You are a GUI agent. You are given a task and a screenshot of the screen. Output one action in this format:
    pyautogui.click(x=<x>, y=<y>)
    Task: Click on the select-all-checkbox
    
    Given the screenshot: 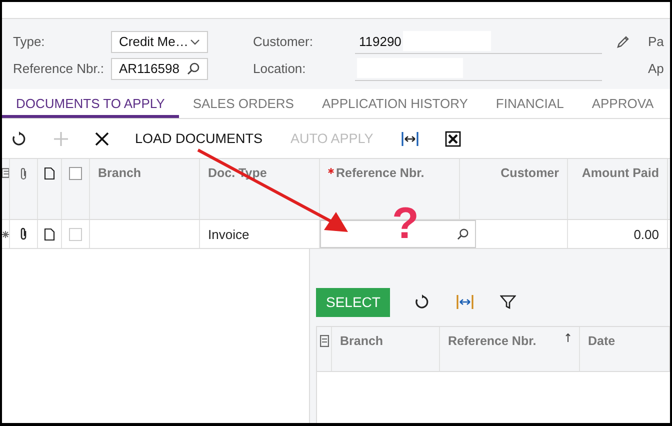 What is the action you would take?
    pyautogui.click(x=75, y=173)
    